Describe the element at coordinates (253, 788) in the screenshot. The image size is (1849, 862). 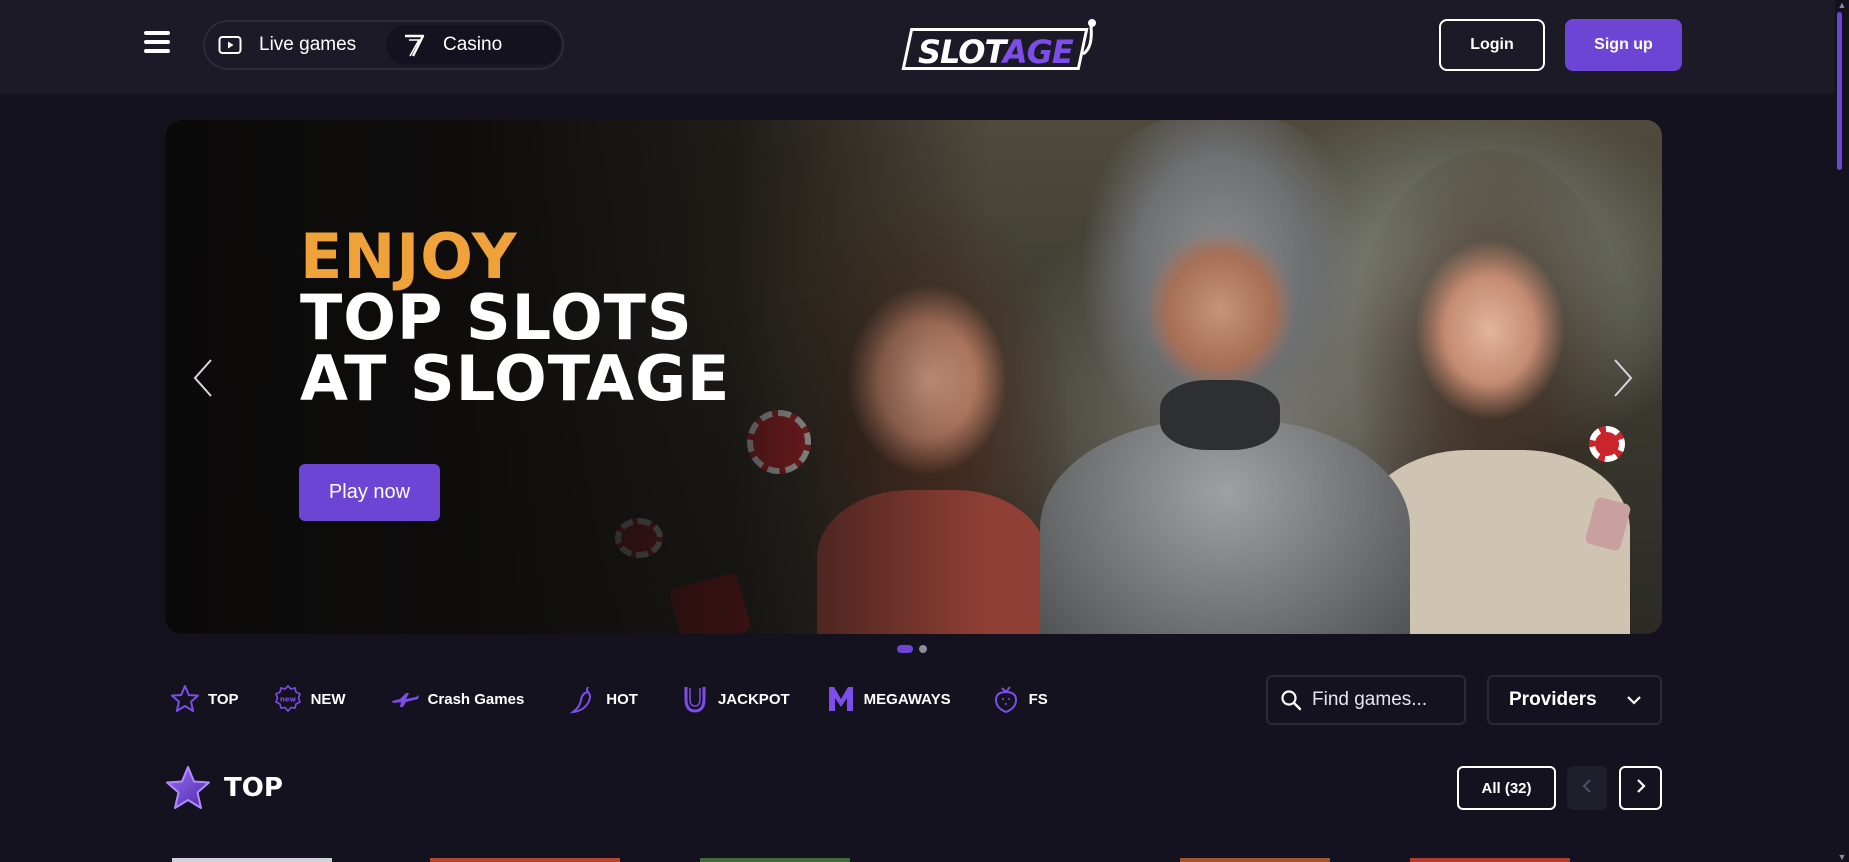
I see `section-title: TOP` at that location.